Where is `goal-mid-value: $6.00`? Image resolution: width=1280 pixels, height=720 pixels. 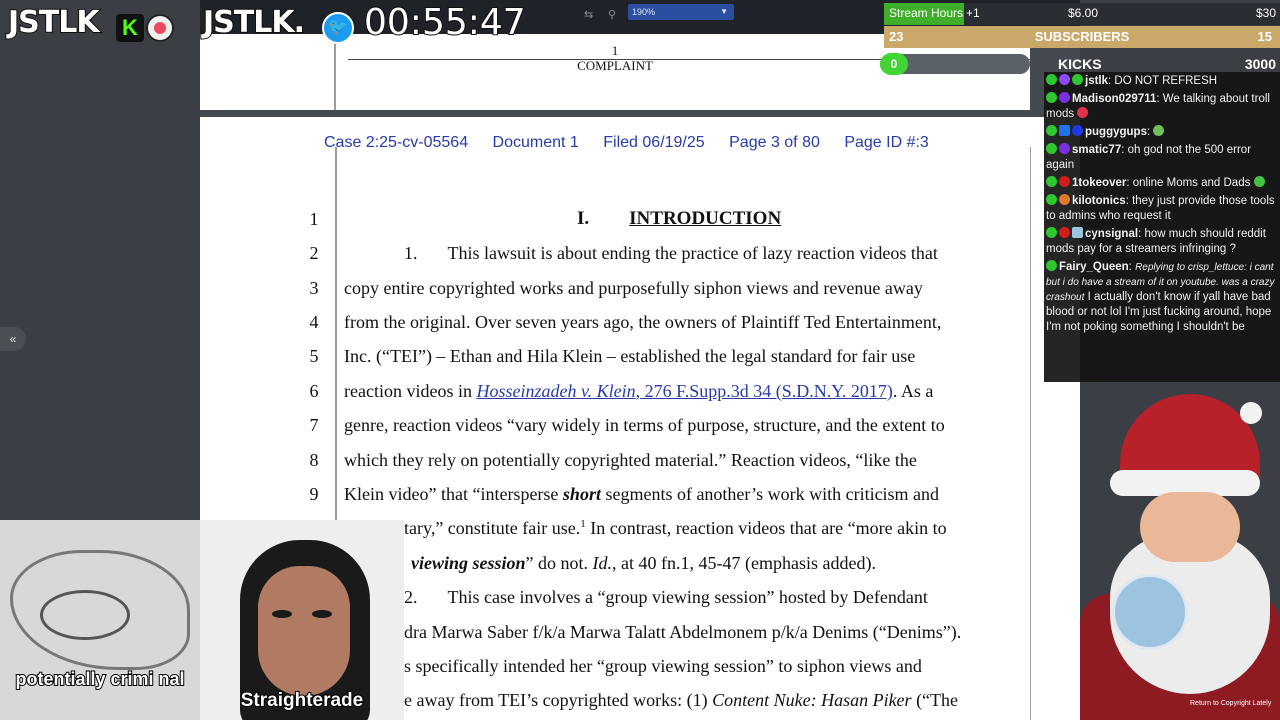
goal-mid-value: $6.00 is located at coordinates (1083, 13).